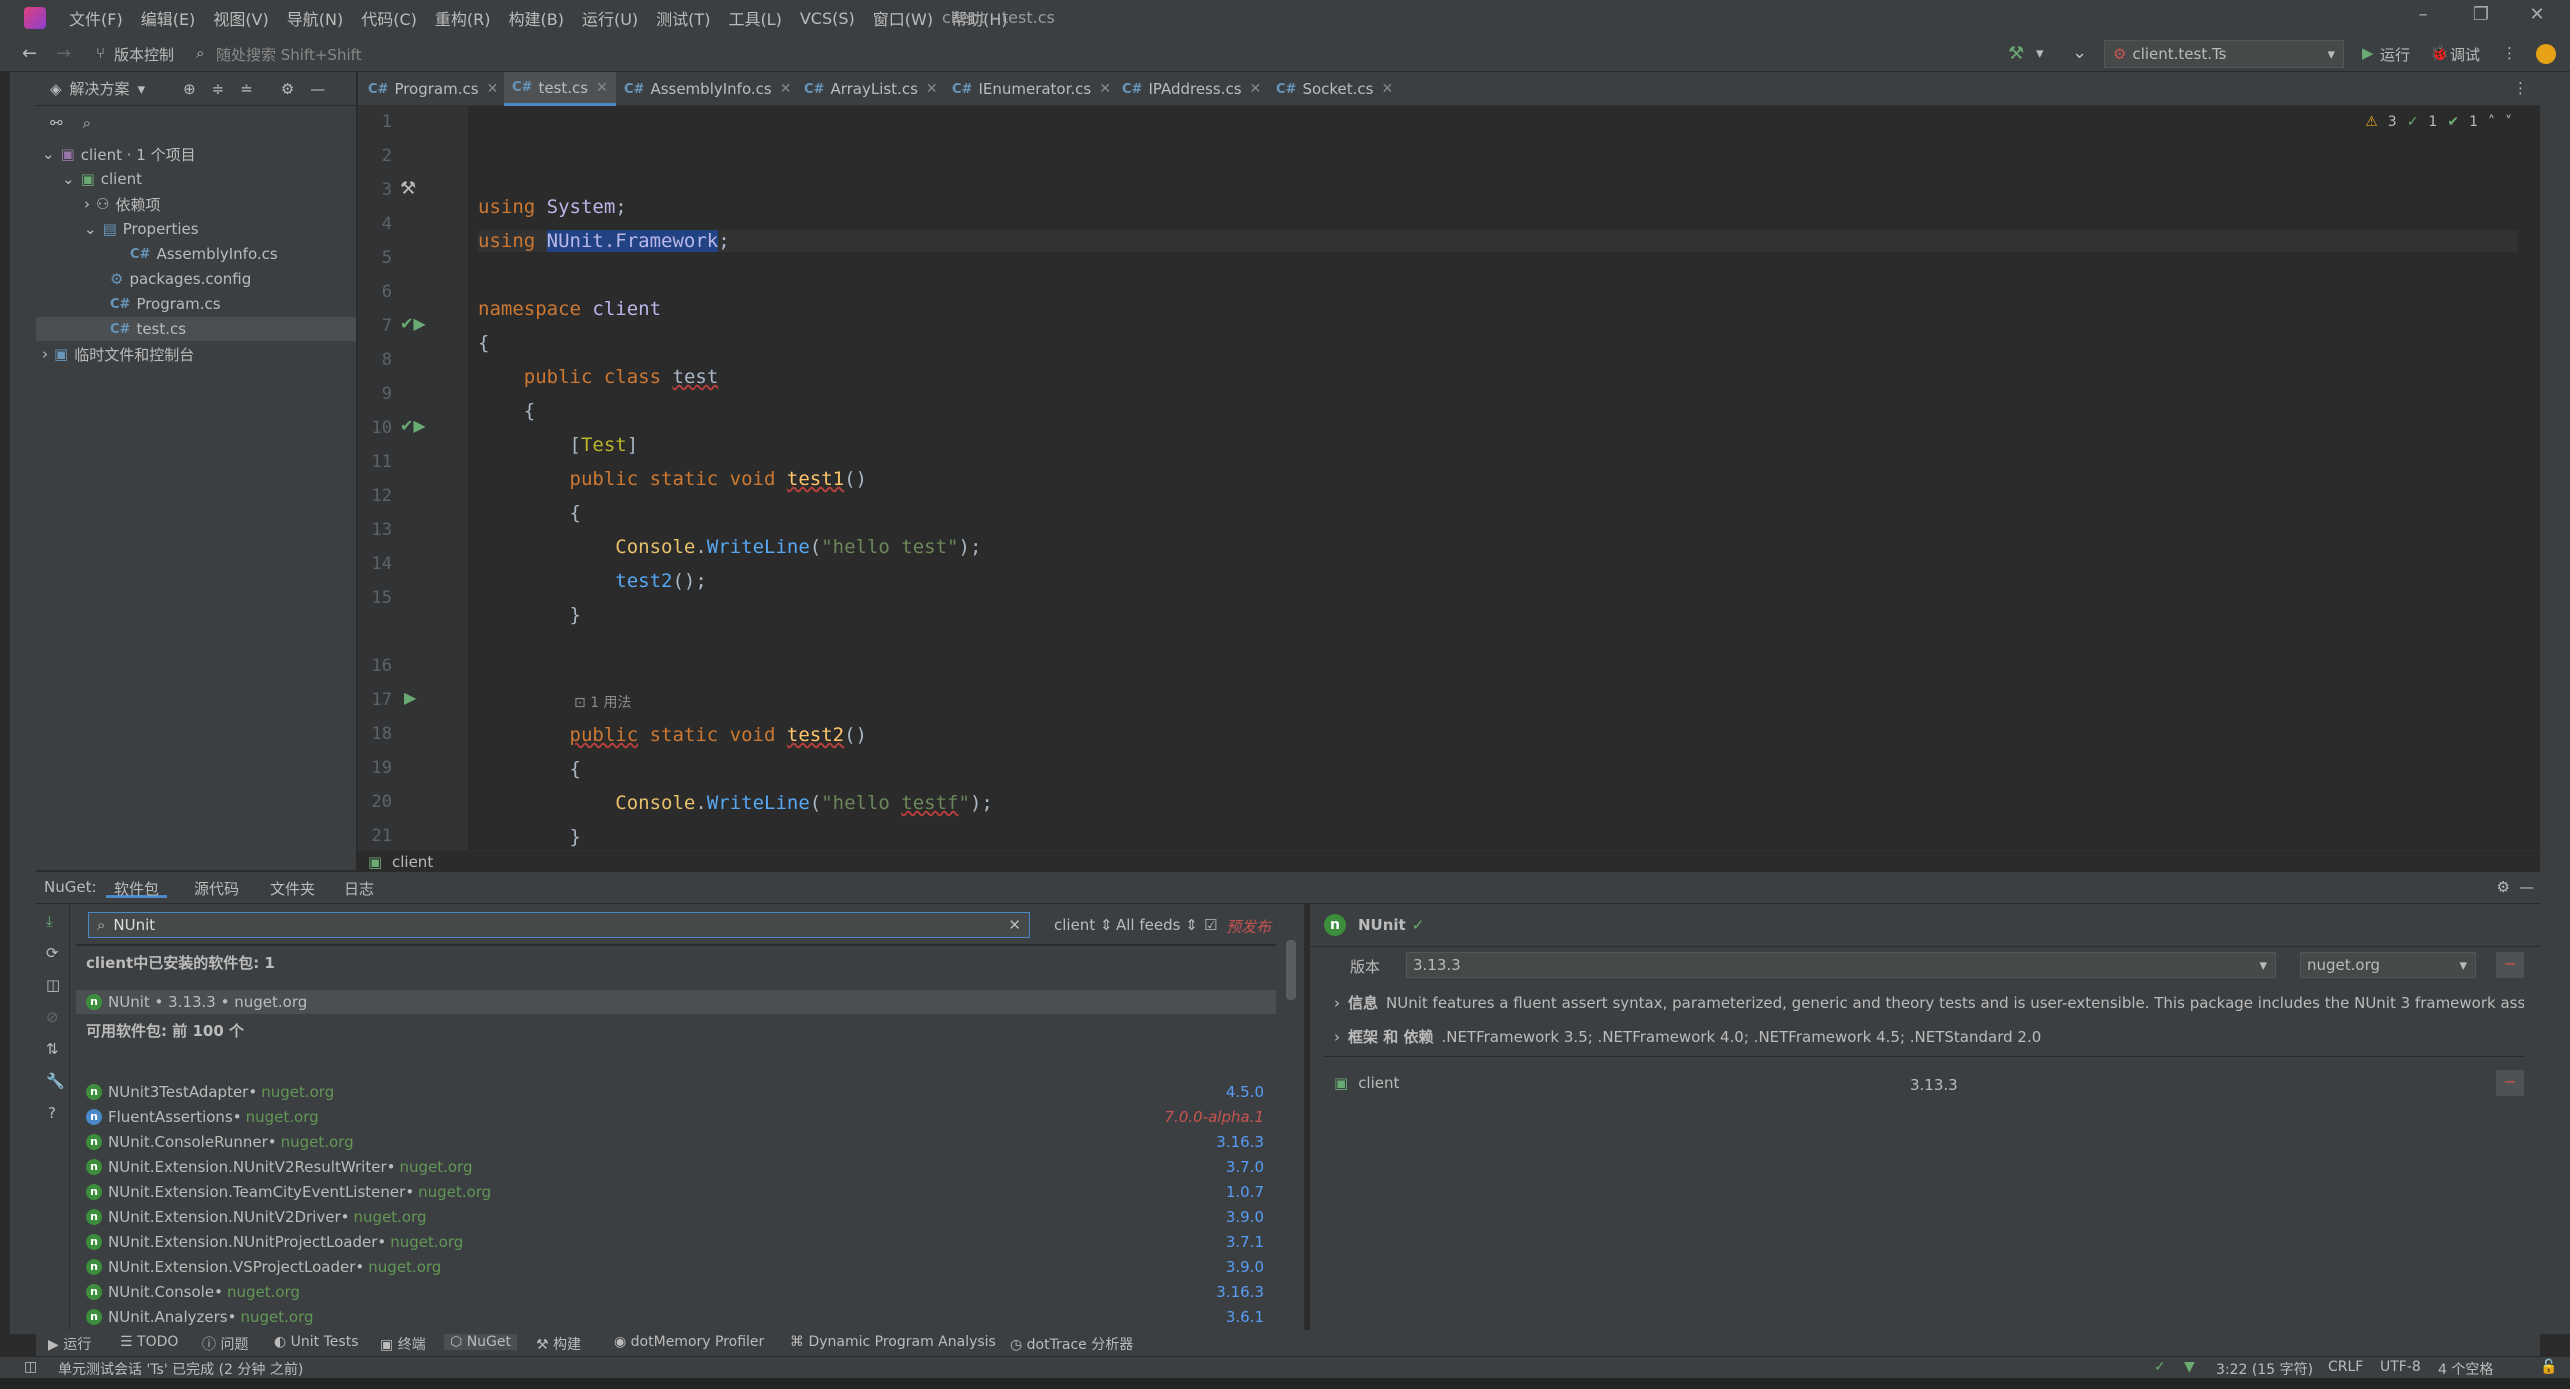 This screenshot has height=1389, width=2570. I want to click on tree-packages-config: ⚙ packages.config, so click(180, 279).